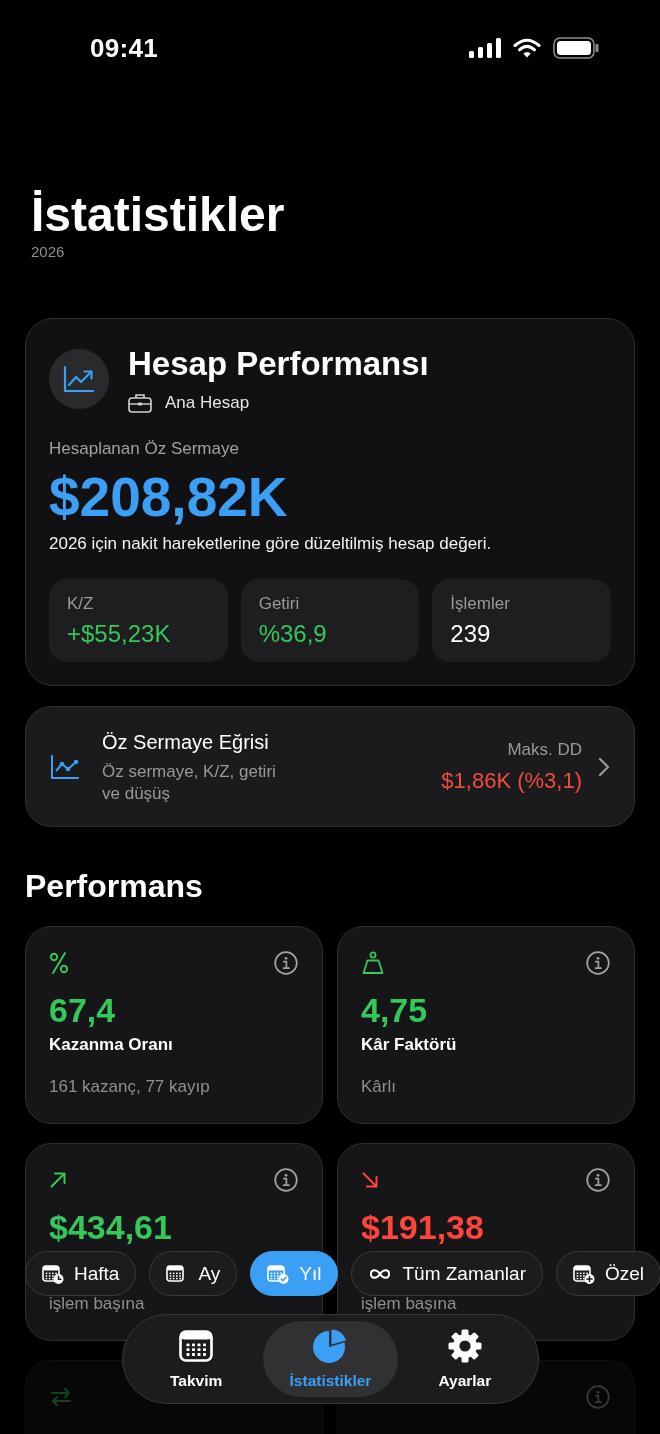 This screenshot has height=1434, width=660. What do you see at coordinates (370, 1180) in the screenshot?
I see `arrow-down-right-icon` at bounding box center [370, 1180].